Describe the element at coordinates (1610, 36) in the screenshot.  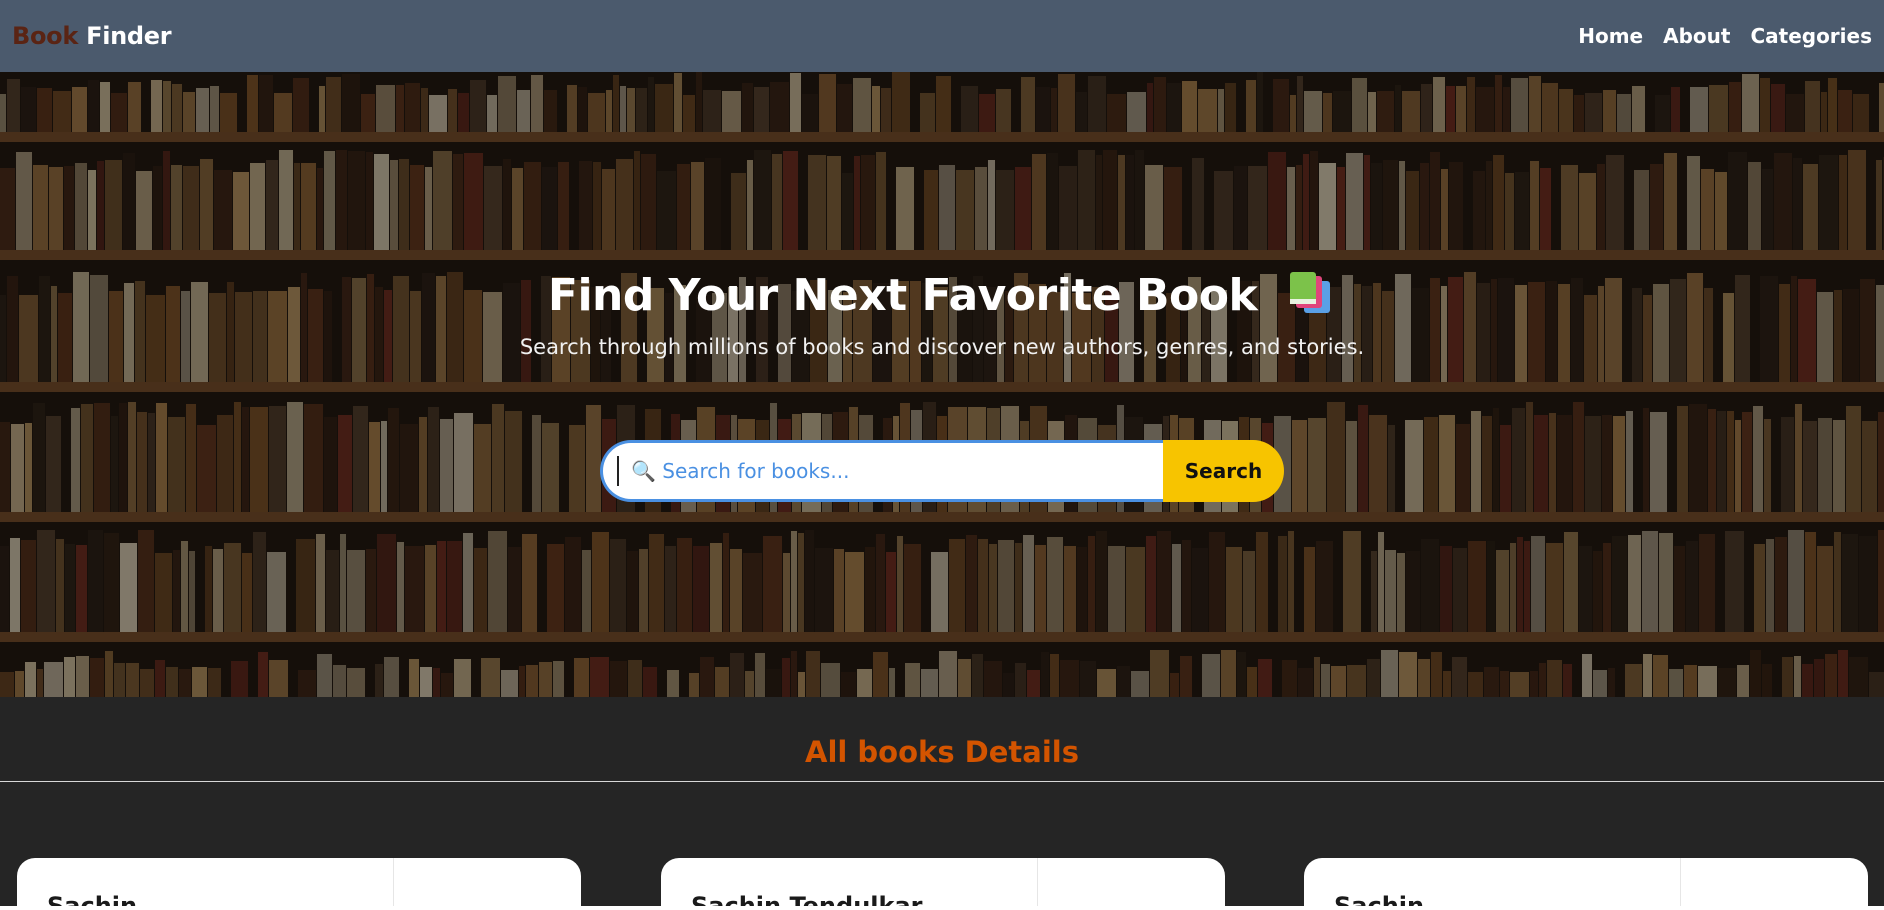
I see `nav-link-home: Home` at that location.